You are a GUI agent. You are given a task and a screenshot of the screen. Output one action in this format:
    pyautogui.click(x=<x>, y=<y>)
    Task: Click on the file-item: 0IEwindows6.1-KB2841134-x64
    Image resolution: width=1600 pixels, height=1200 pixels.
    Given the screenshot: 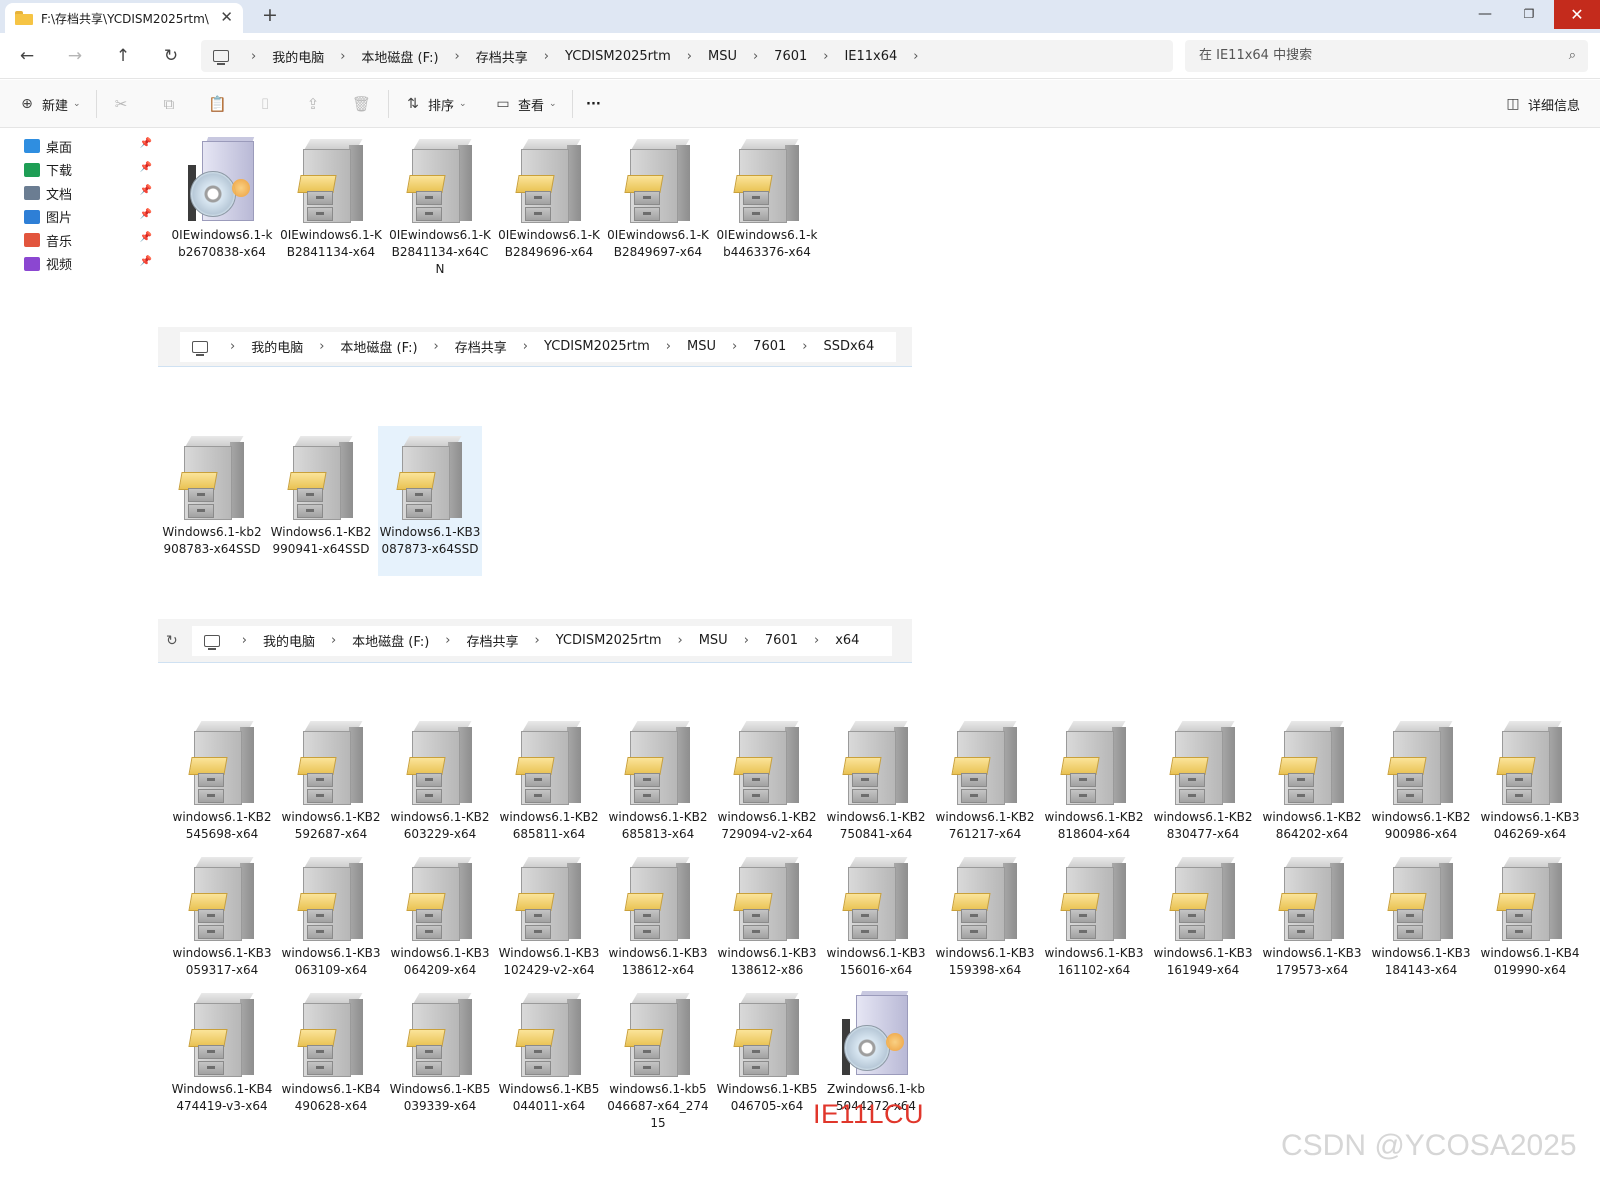 What is the action you would take?
    pyautogui.click(x=331, y=204)
    